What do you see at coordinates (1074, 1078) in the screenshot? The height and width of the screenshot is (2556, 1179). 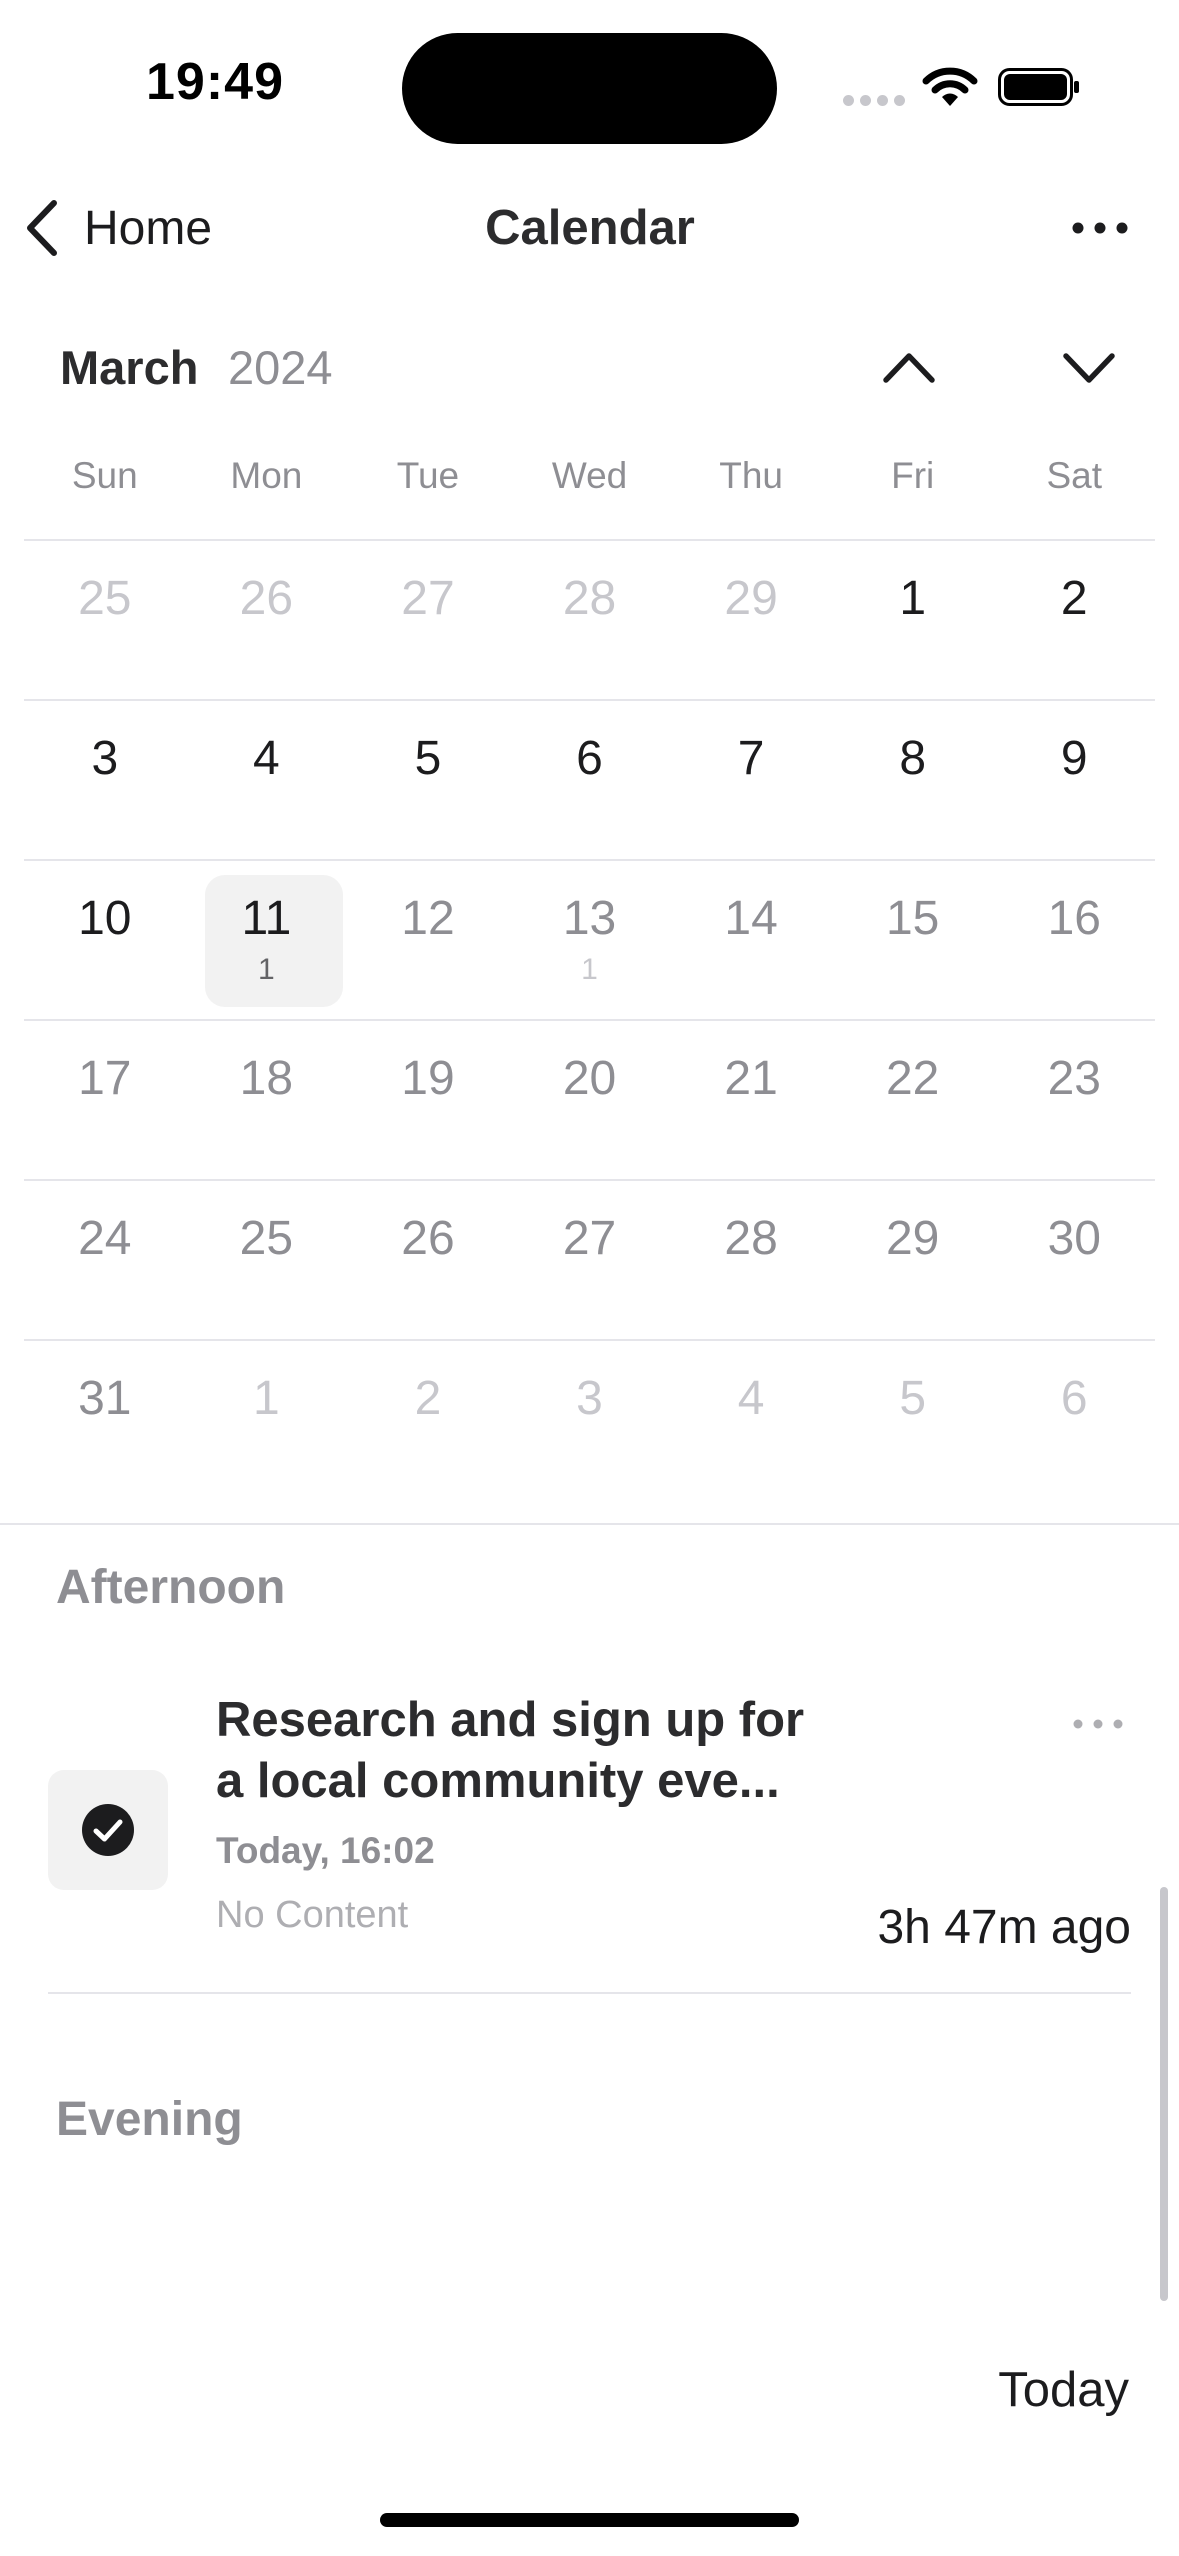 I see `day-number: 23` at bounding box center [1074, 1078].